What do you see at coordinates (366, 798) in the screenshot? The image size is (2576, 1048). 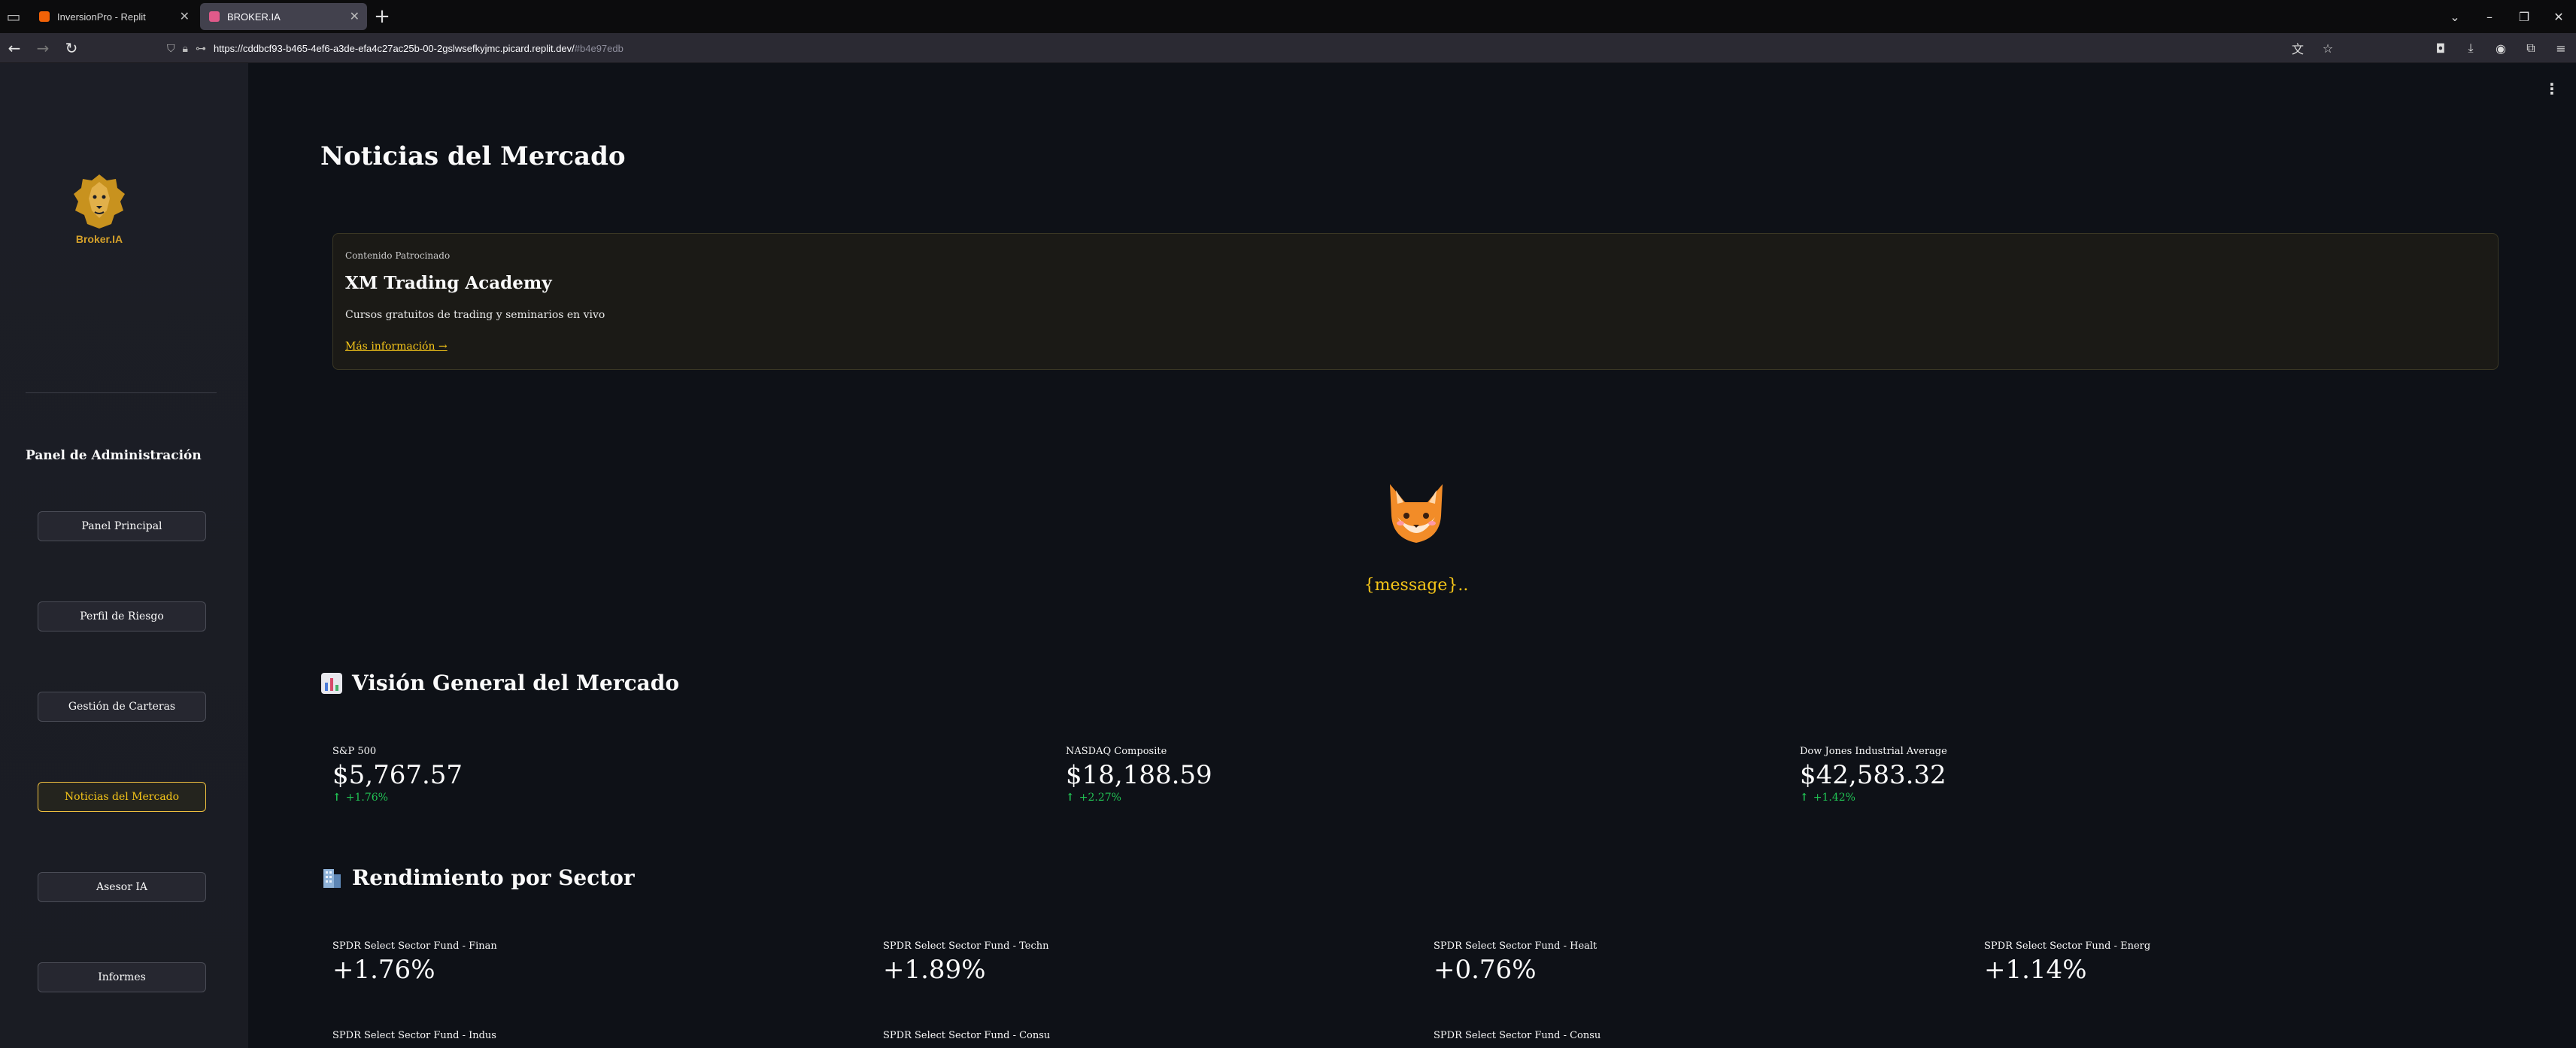 I see `metric-delta-text: +1.76%` at bounding box center [366, 798].